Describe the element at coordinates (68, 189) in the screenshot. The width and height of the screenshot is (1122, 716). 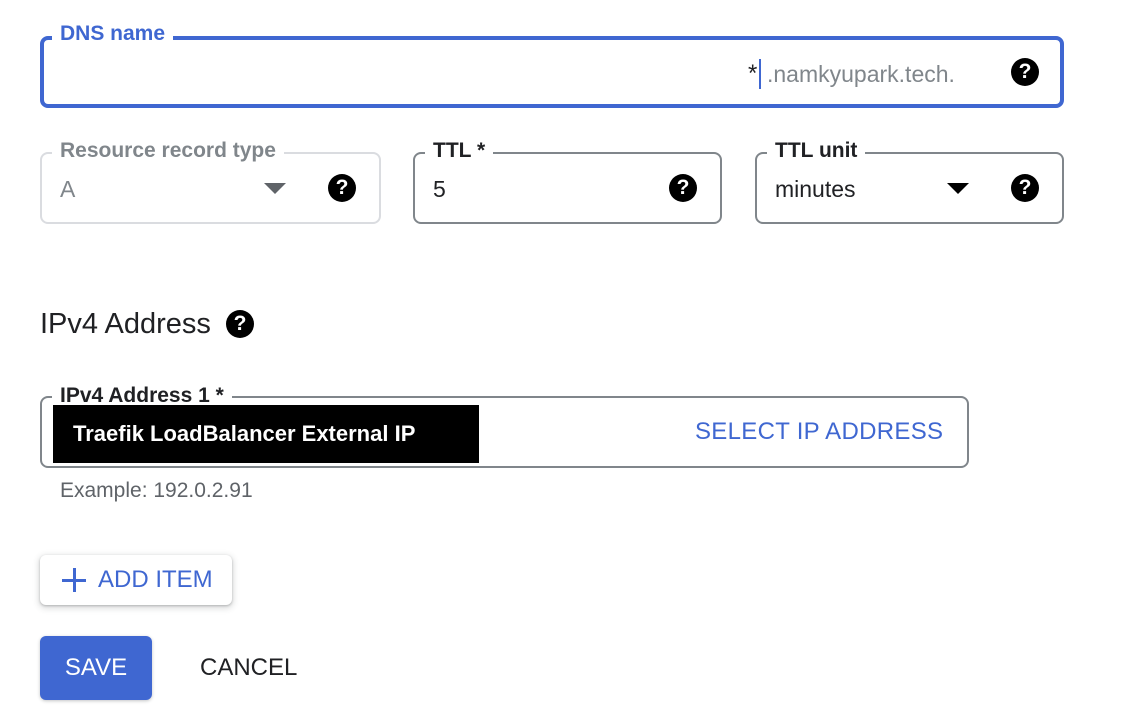
I see `resource-record-type-value: A` at that location.